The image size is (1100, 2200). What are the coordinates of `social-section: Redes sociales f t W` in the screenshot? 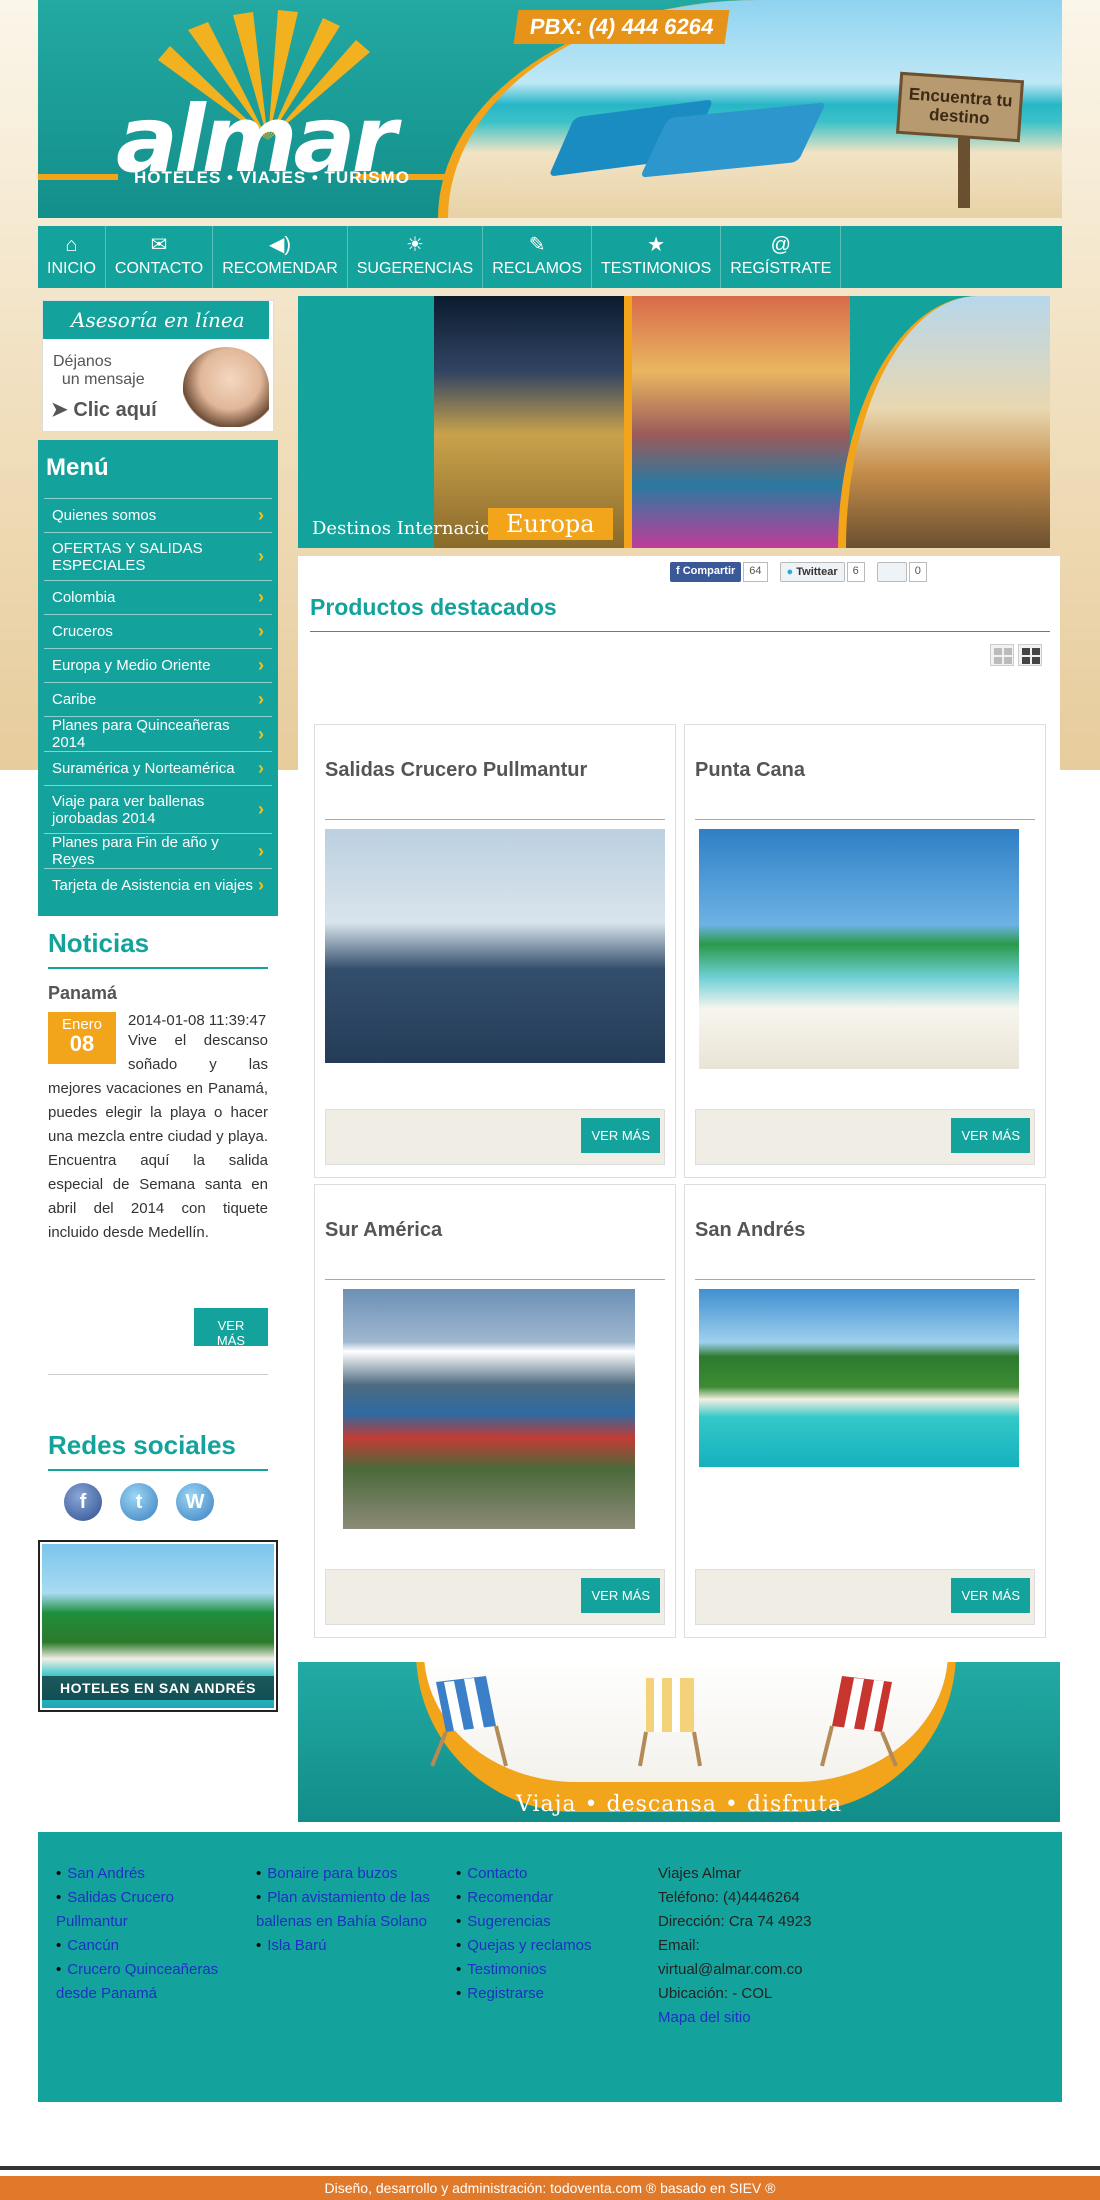 It's located at (158, 1475).